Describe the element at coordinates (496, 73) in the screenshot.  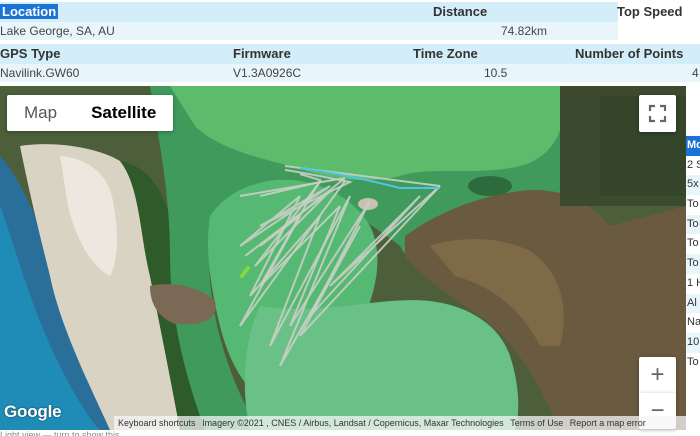
I see `timezone-value: 10.5` at that location.